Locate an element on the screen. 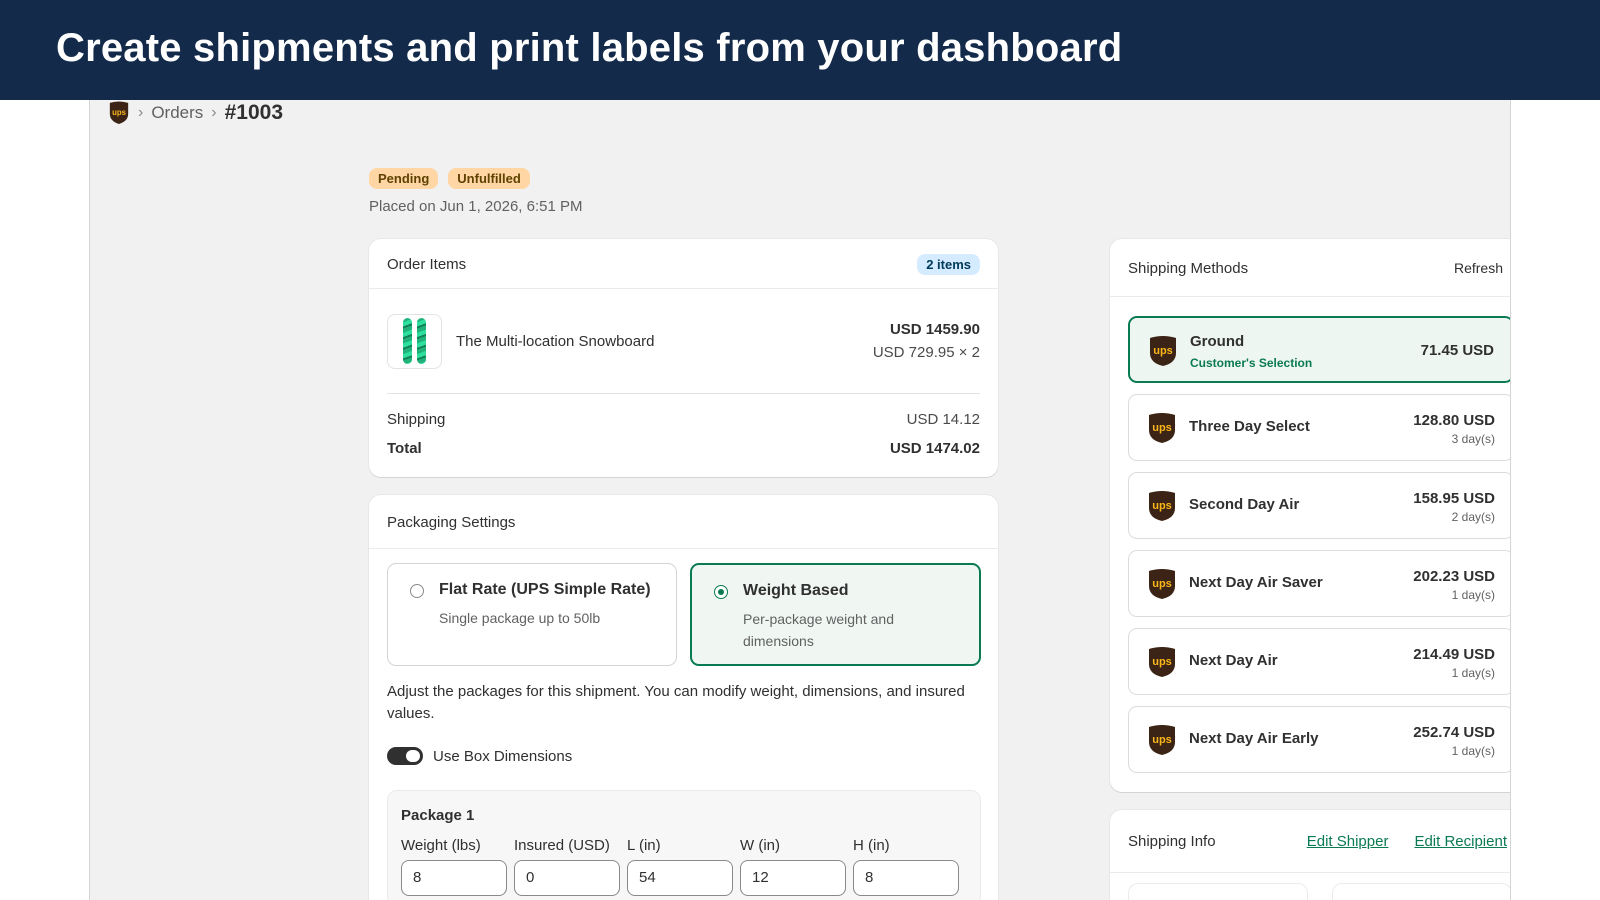 This screenshot has height=900, width=1600. method-name: Ground is located at coordinates (1217, 341).